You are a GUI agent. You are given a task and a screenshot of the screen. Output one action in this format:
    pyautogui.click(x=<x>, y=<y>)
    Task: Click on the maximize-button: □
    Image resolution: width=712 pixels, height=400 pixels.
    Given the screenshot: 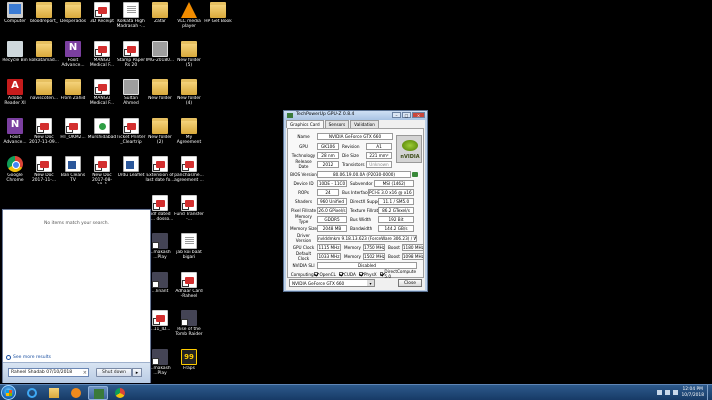 What is the action you would take?
    pyautogui.click(x=406, y=115)
    